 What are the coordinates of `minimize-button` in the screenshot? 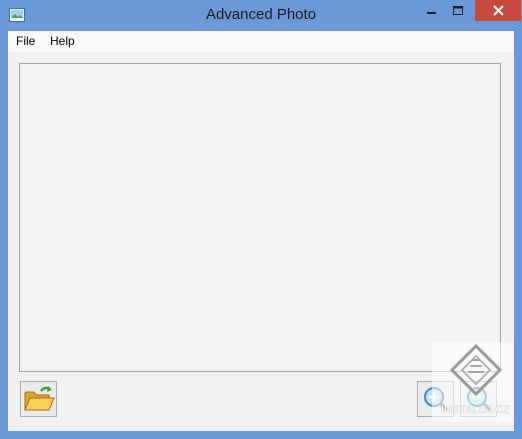 It's located at (431, 10).